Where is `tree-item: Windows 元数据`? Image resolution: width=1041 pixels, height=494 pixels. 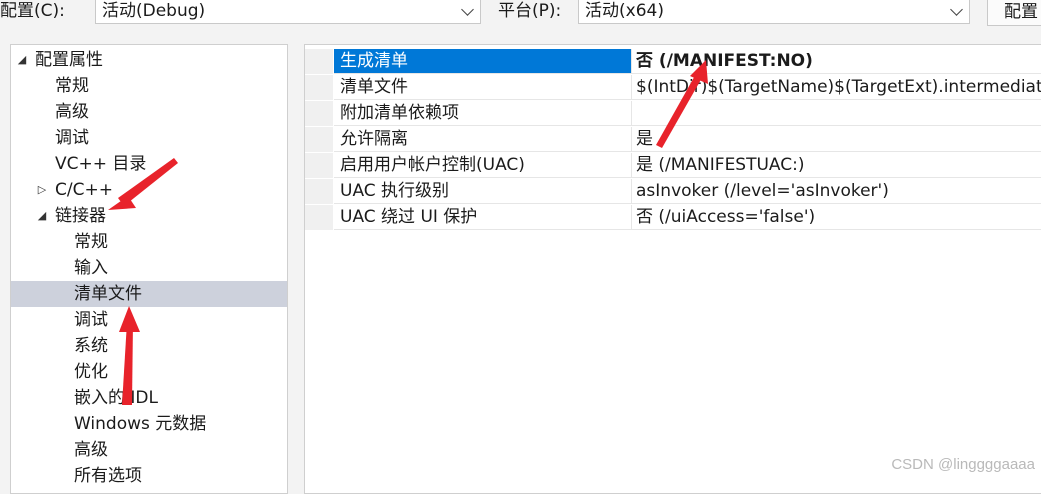 tree-item: Windows 元数据 is located at coordinates (149, 424).